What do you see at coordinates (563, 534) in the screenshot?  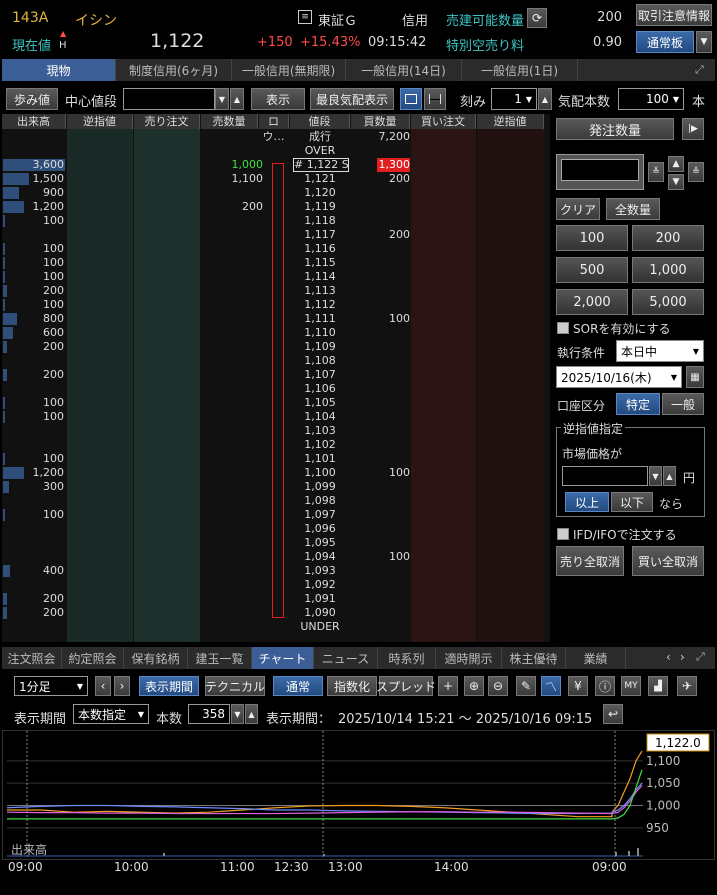 I see `ifd-checkbox` at bounding box center [563, 534].